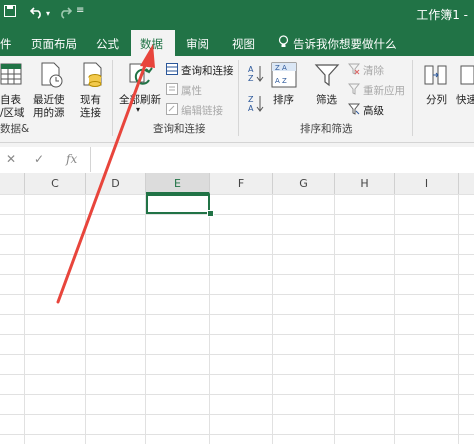  Describe the element at coordinates (178, 183) in the screenshot. I see `column-header-e: E` at that location.